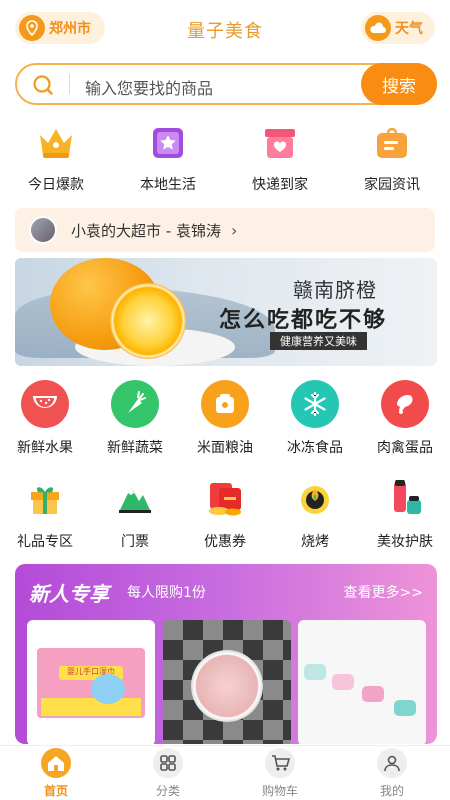  I want to click on gift-icon, so click(45, 498).